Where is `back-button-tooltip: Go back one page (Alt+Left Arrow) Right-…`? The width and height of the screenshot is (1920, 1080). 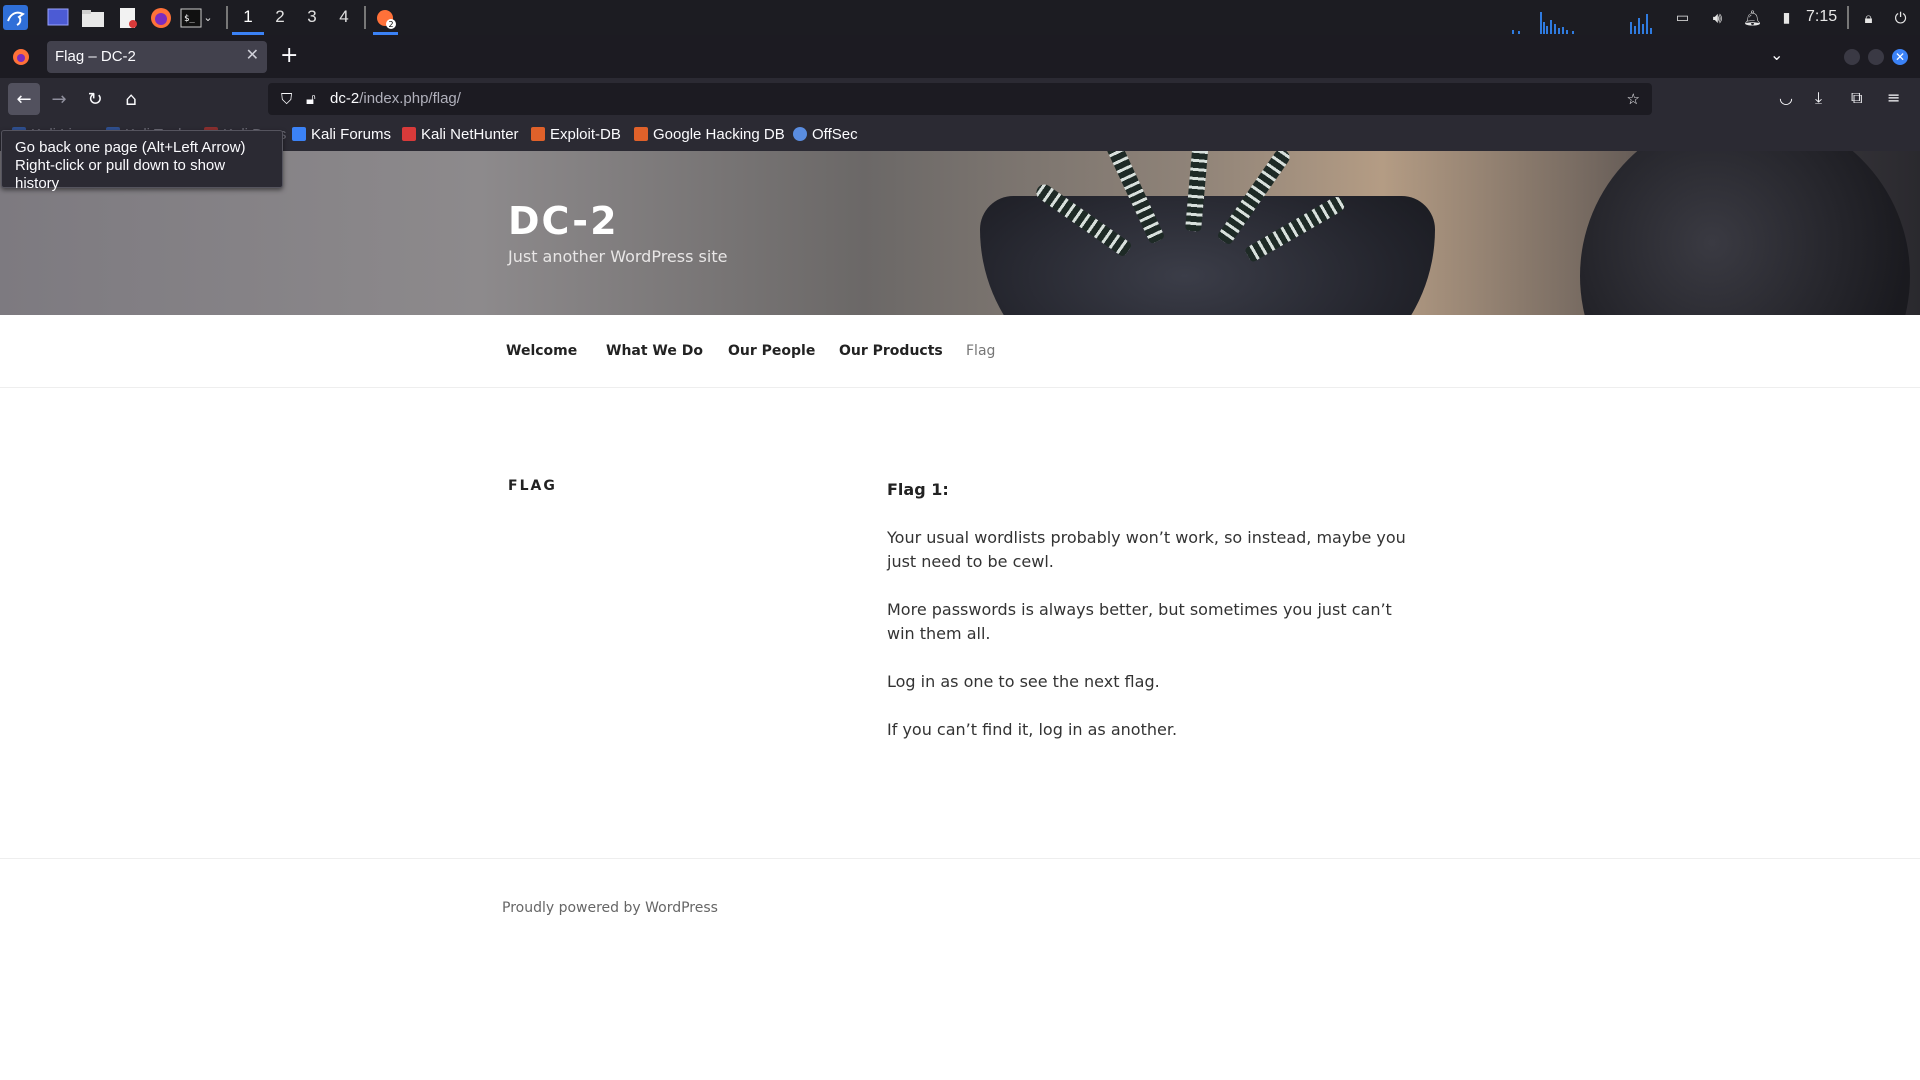 back-button-tooltip: Go back one page (Alt+Left Arrow) Right-… is located at coordinates (142, 161).